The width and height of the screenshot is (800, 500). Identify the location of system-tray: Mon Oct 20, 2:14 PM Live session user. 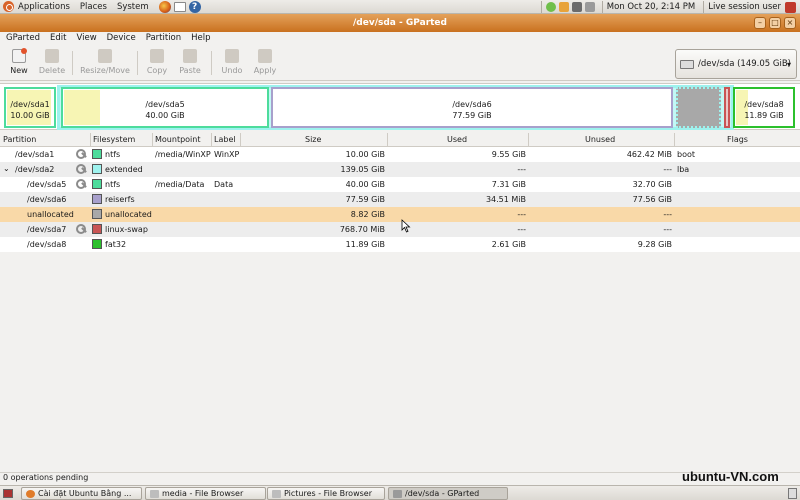
(668, 7).